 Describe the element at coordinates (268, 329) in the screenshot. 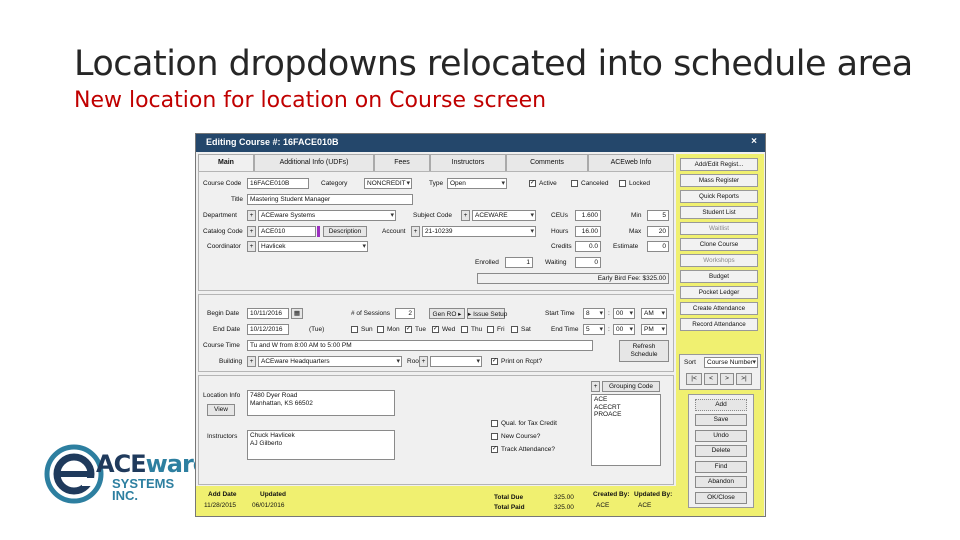

I see `end-date-field: 10/12/2016` at that location.